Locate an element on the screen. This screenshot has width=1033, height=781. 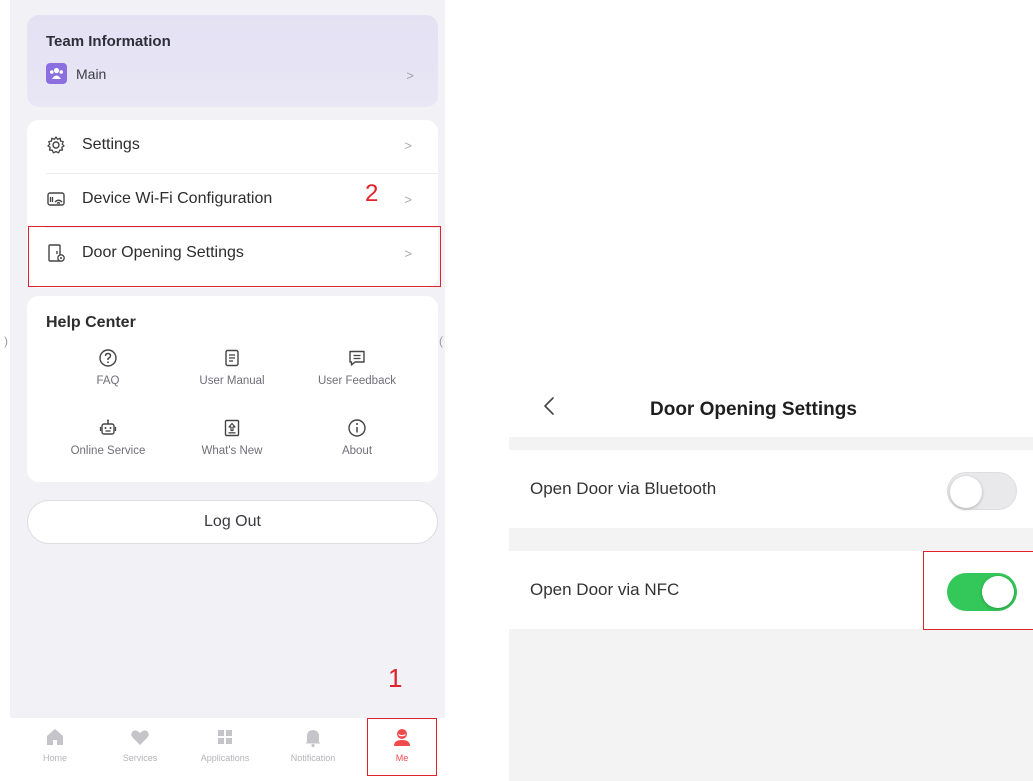
menu-item-label: Settings is located at coordinates (111, 144).